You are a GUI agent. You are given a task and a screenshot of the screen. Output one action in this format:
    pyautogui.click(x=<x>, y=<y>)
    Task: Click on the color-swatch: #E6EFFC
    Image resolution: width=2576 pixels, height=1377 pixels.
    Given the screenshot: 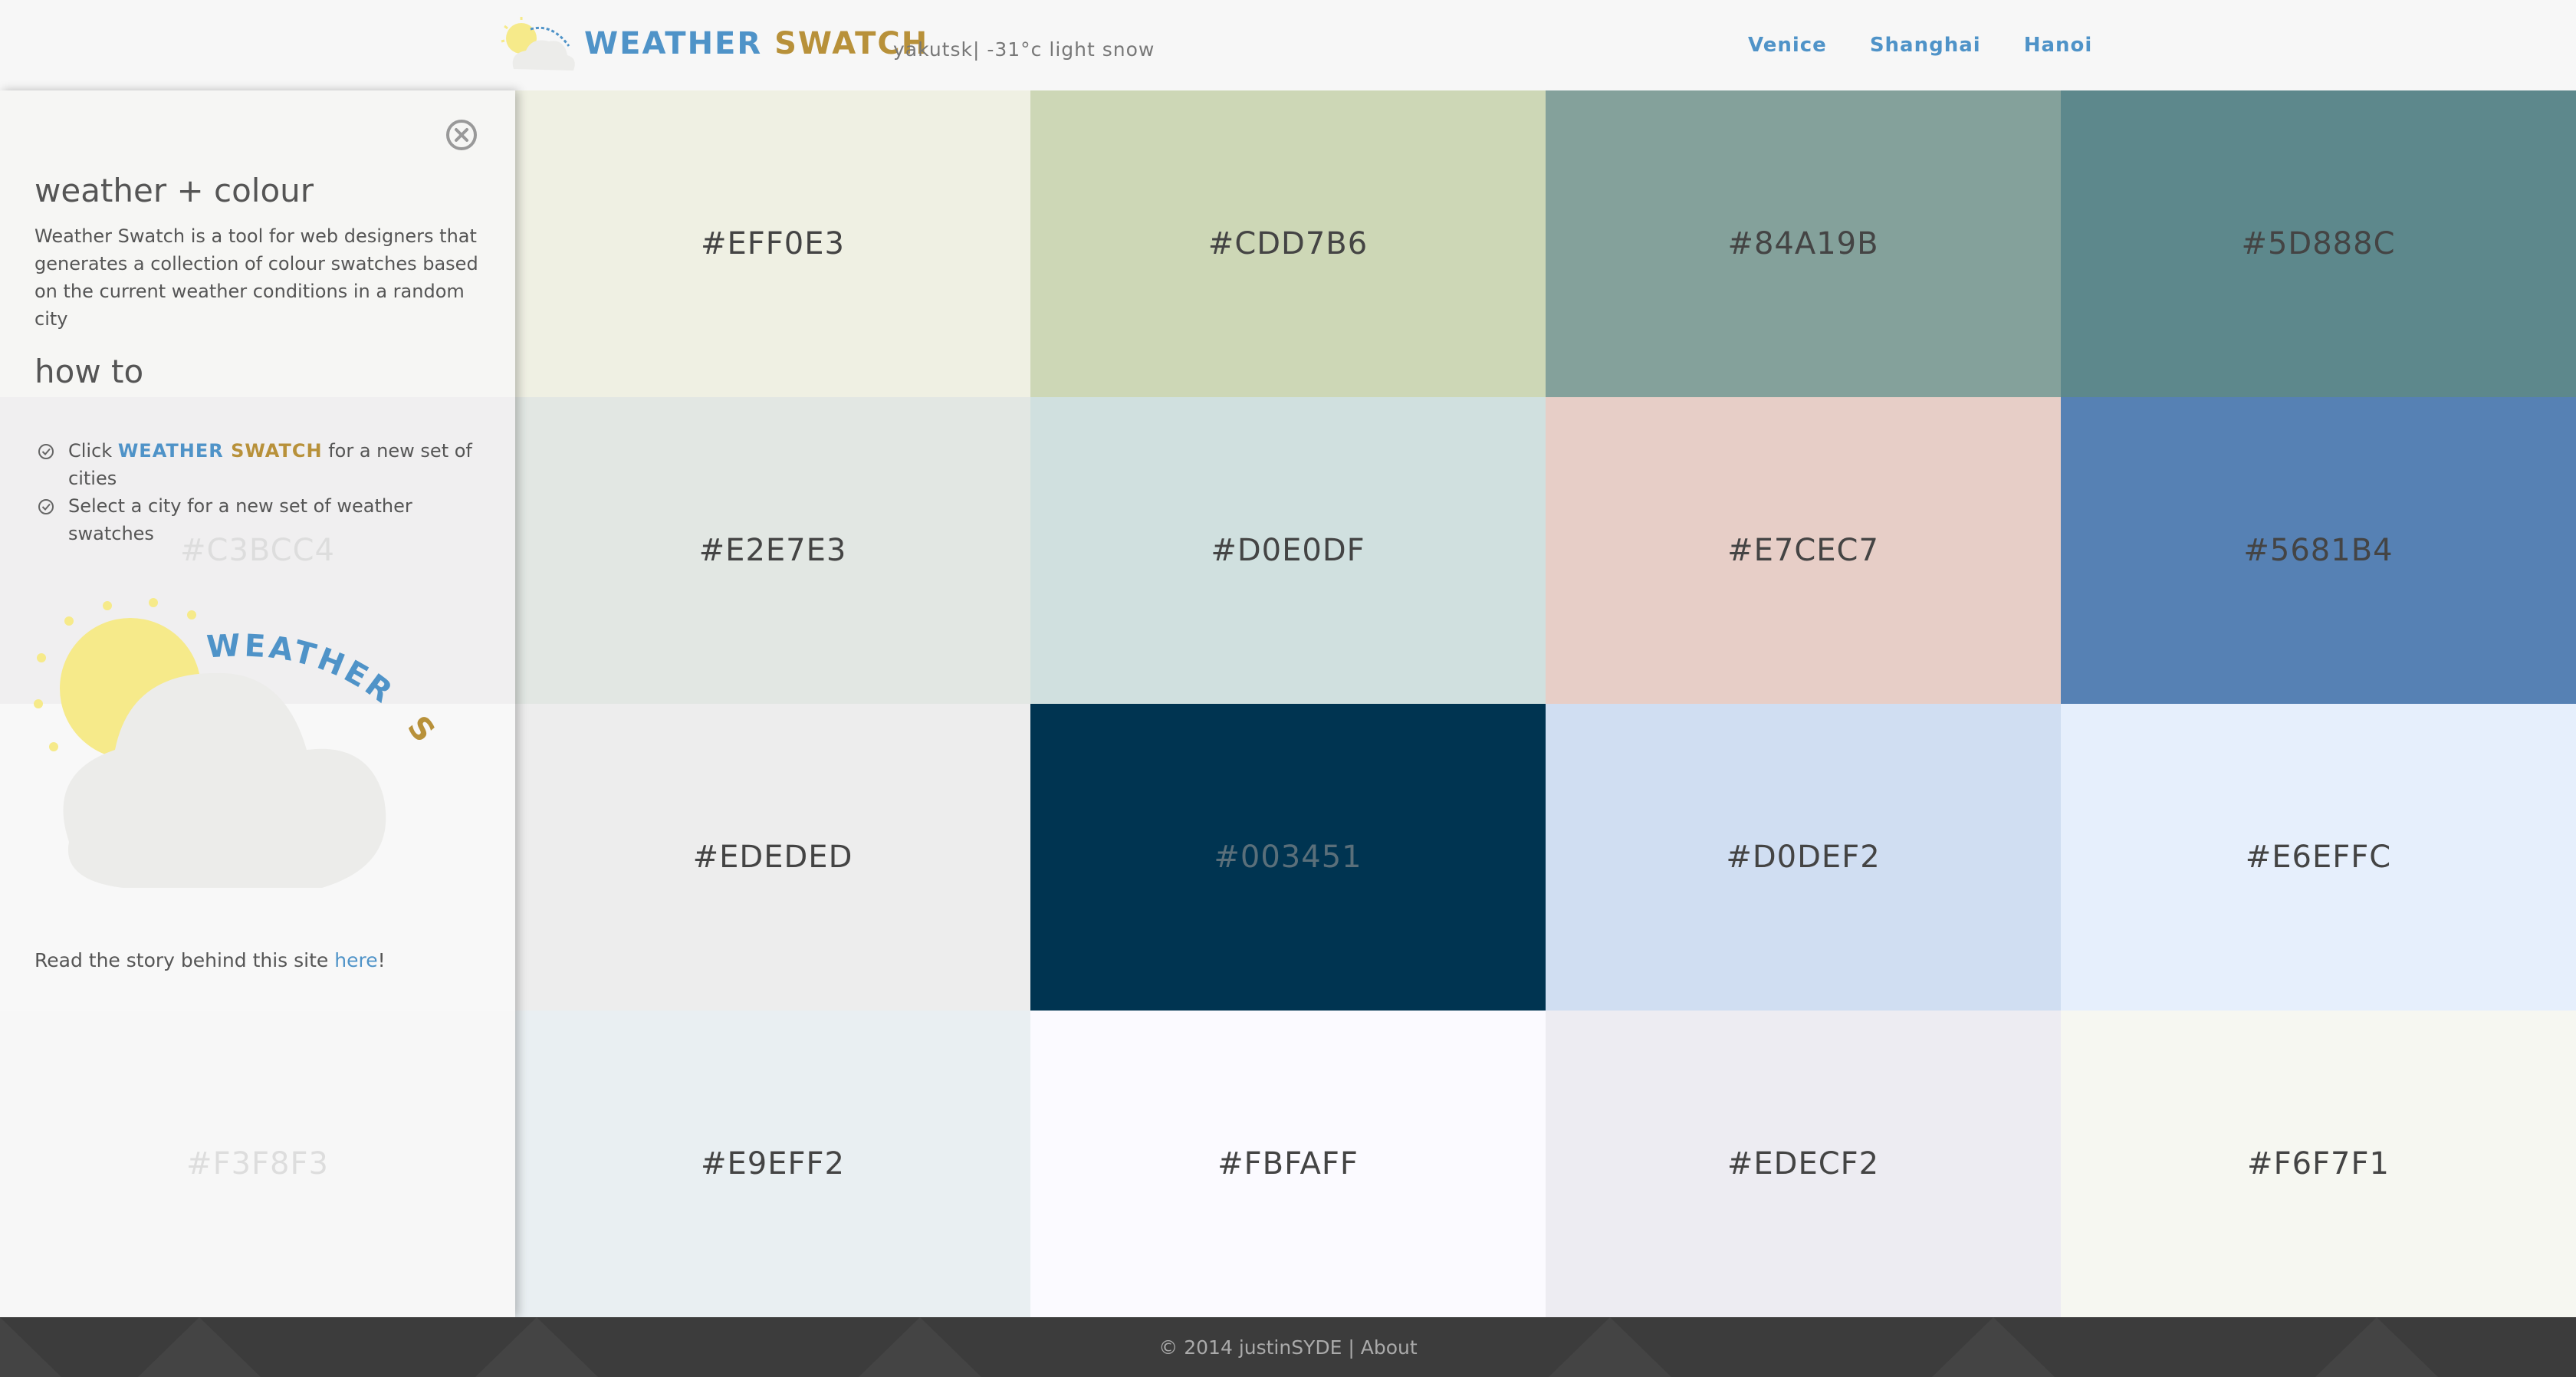 What is the action you would take?
    pyautogui.click(x=2318, y=857)
    